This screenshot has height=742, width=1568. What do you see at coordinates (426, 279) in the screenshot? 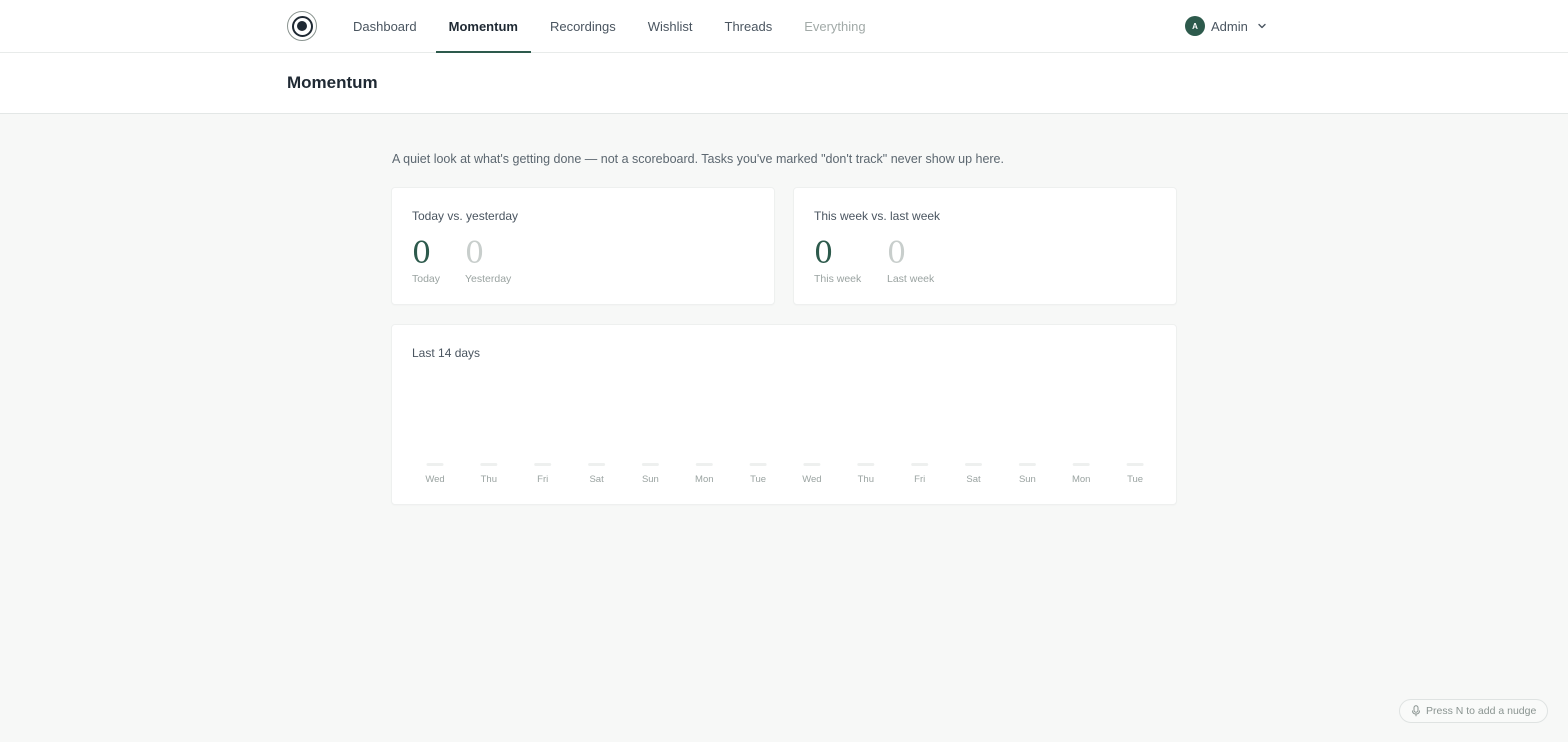
I see `today-label: Today` at bounding box center [426, 279].